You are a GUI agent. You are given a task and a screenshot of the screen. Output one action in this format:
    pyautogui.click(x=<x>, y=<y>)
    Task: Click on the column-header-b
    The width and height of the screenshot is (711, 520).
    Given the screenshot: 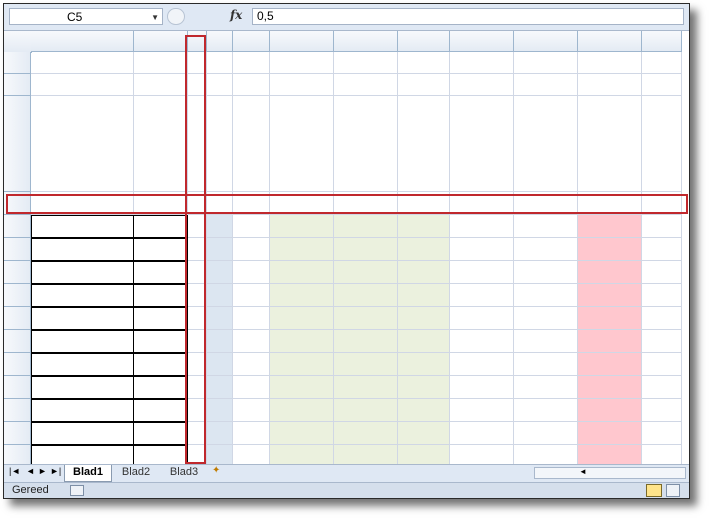 What is the action you would take?
    pyautogui.click(x=161, y=41)
    